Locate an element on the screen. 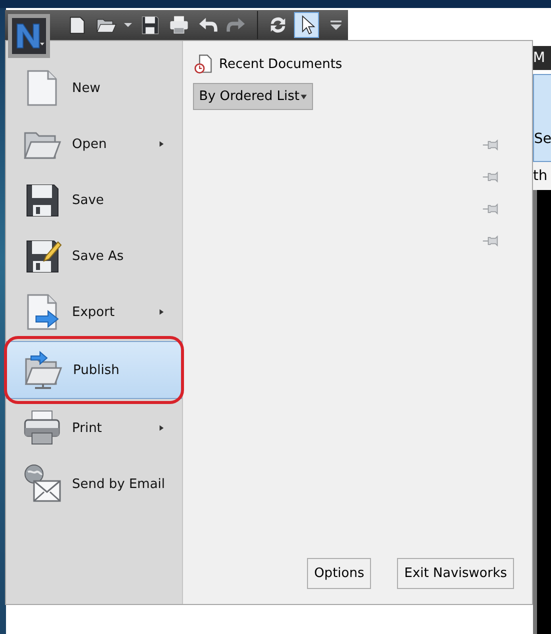 This screenshot has width=551, height=634. menu-button: Exit Navisworks is located at coordinates (455, 573).